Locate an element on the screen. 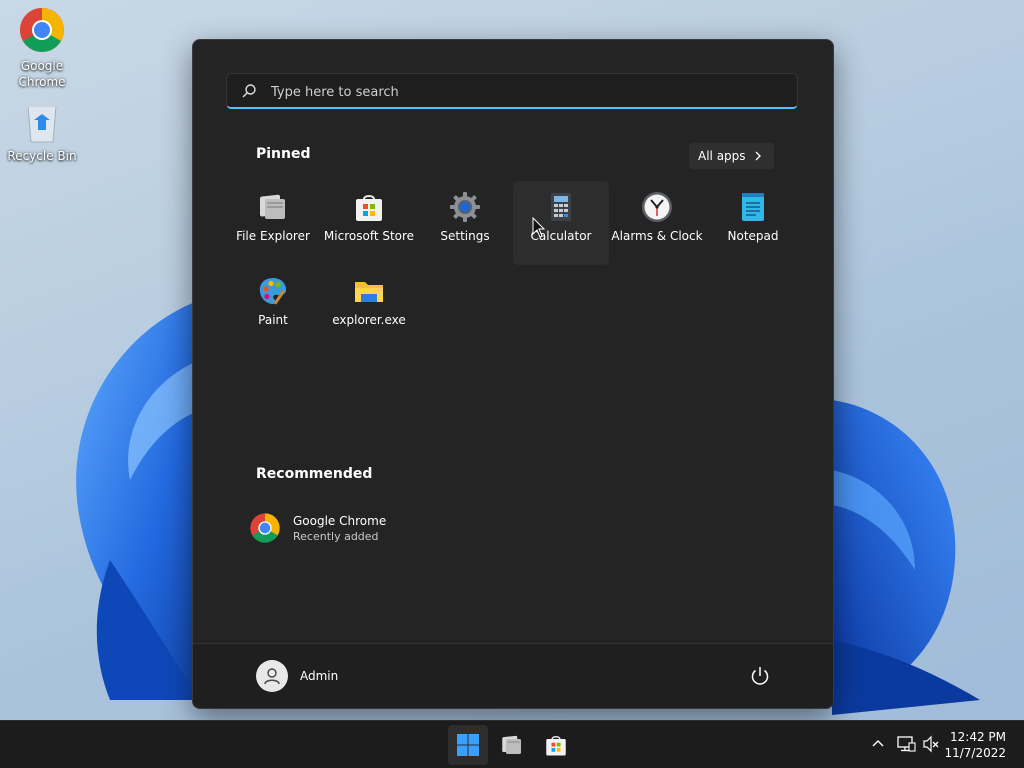 This screenshot has width=1024, height=768. clock-time: 12:42 PM is located at coordinates (978, 737).